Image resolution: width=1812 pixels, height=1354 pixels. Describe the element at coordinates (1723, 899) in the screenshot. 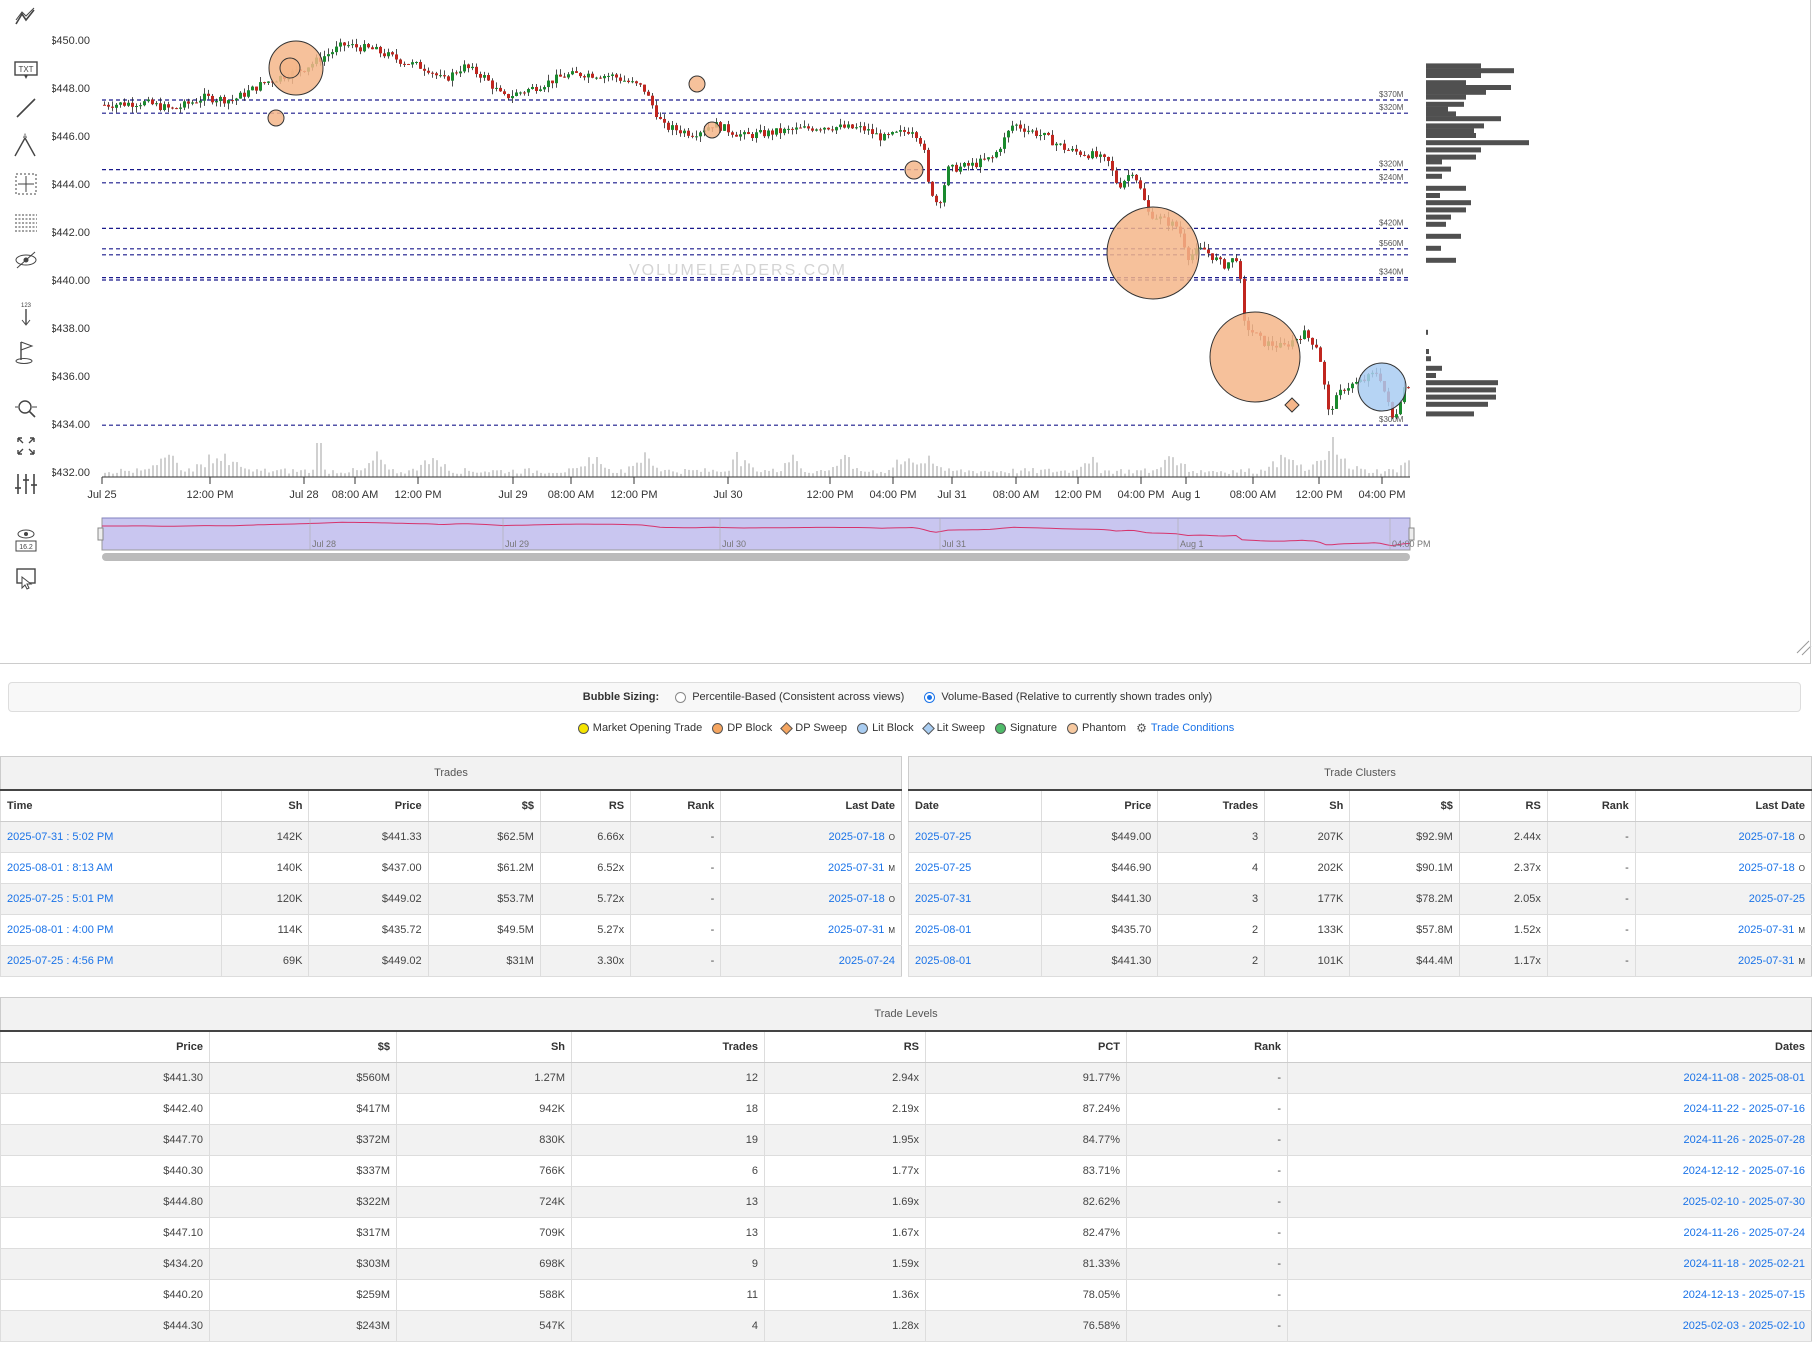

I see `last-date-cell: 2025-07-25` at that location.